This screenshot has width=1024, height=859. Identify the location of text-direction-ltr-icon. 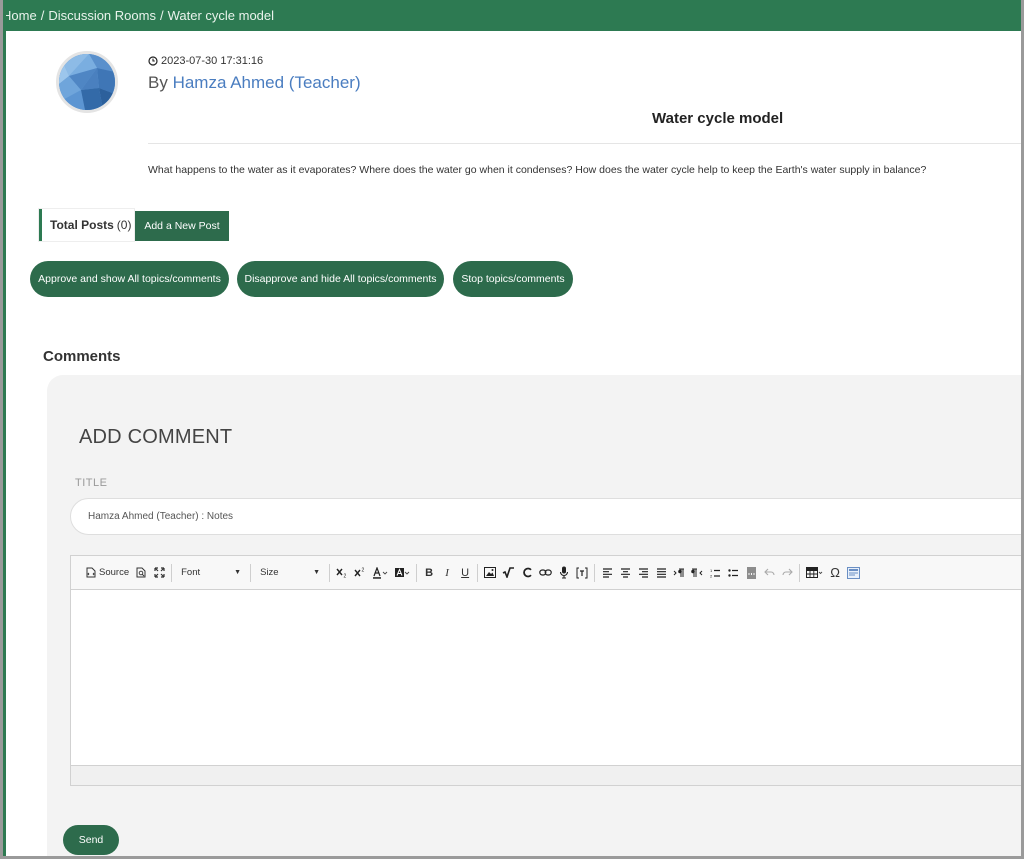
(679, 572).